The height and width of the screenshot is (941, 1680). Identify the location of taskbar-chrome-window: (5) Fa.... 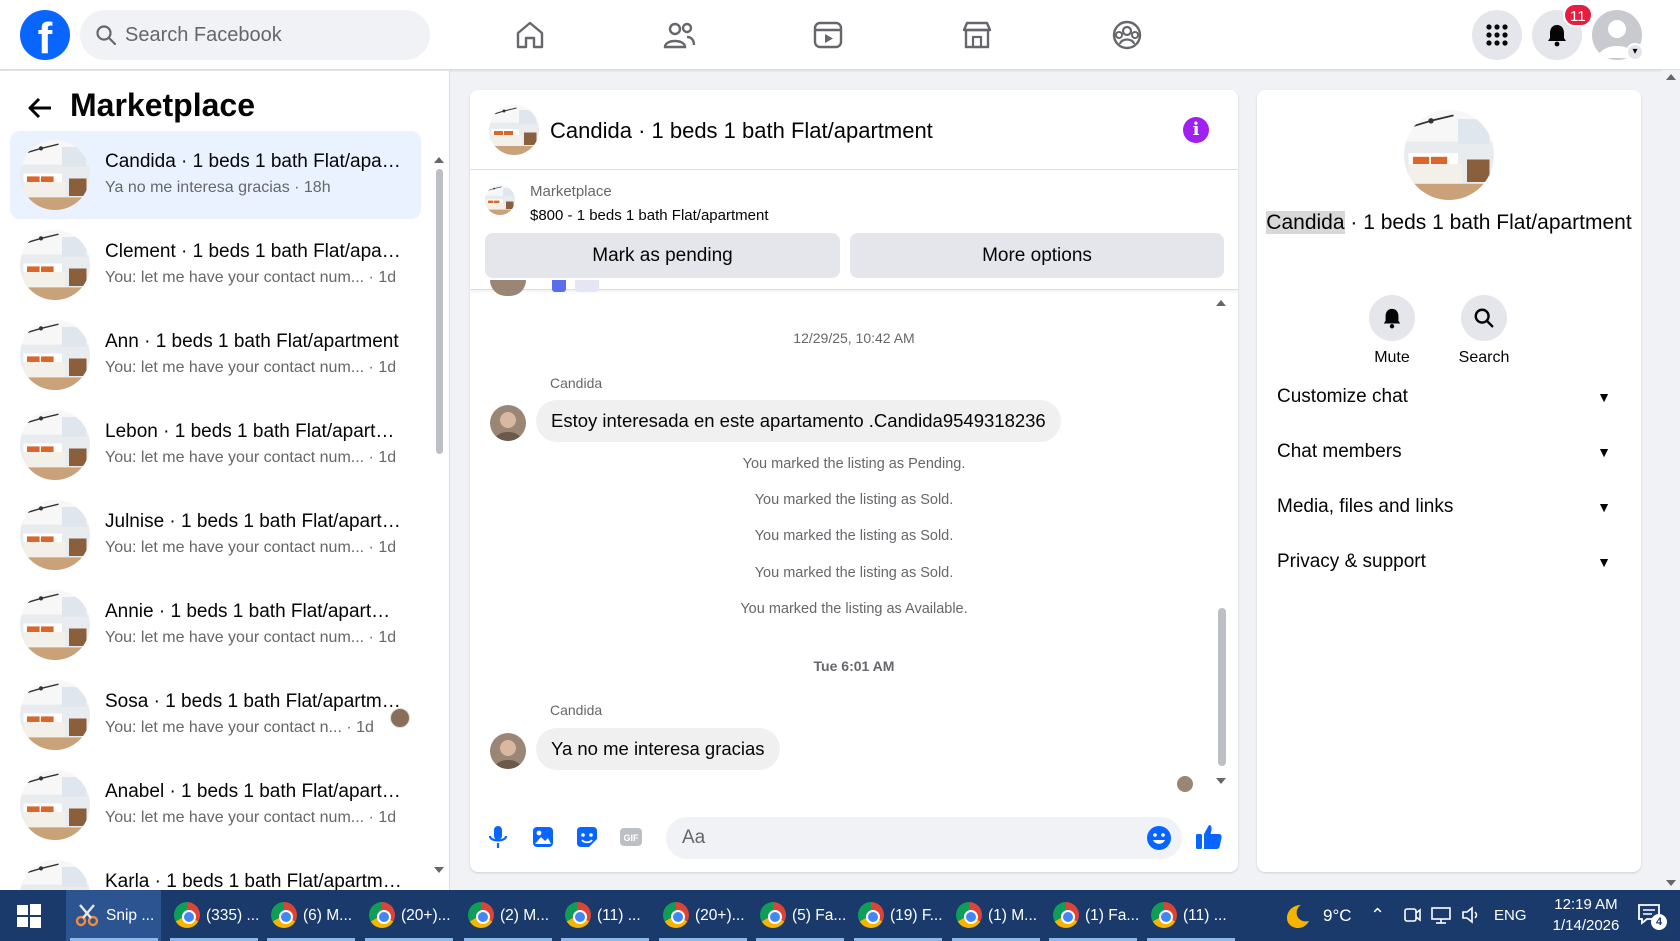
(800, 915).